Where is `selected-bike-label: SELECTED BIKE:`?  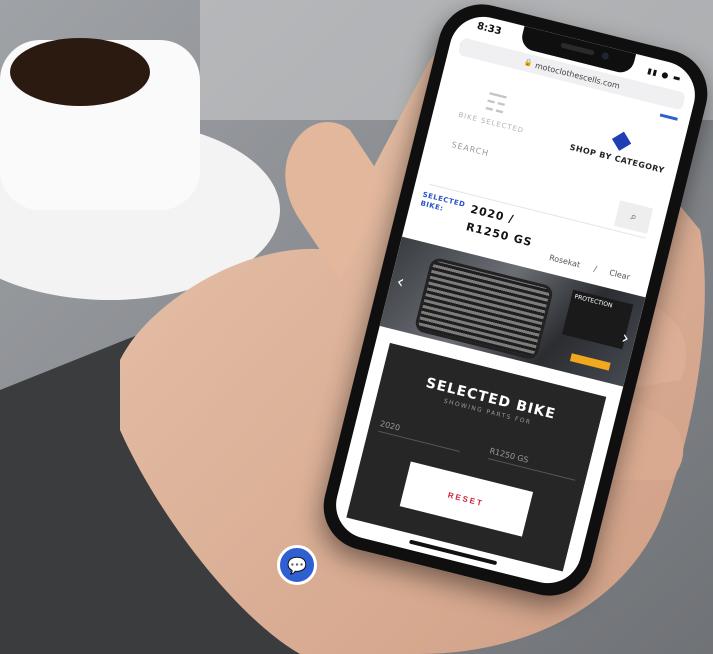 selected-bike-label: SELECTED BIKE: is located at coordinates (443, 201).